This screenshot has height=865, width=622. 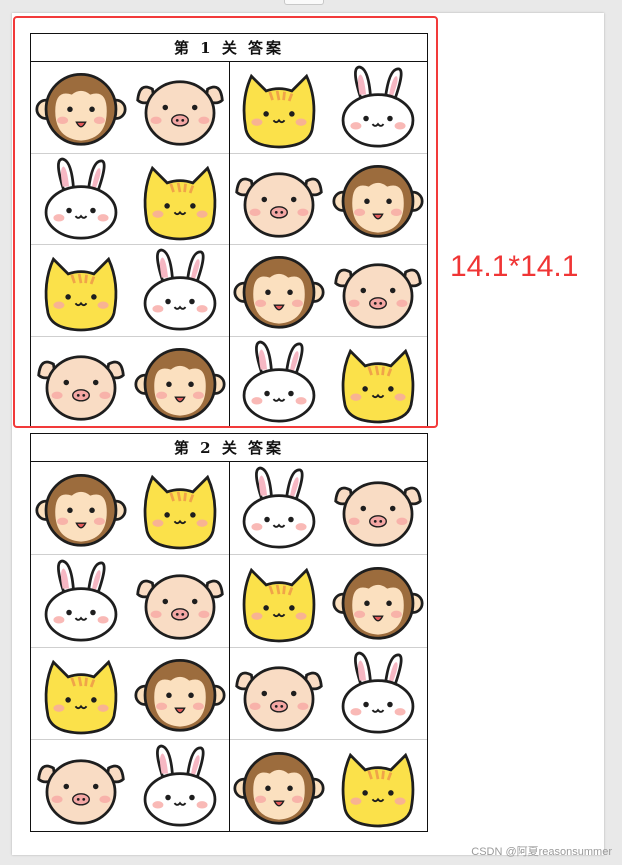 I want to click on window-top-tab, so click(x=304, y=2).